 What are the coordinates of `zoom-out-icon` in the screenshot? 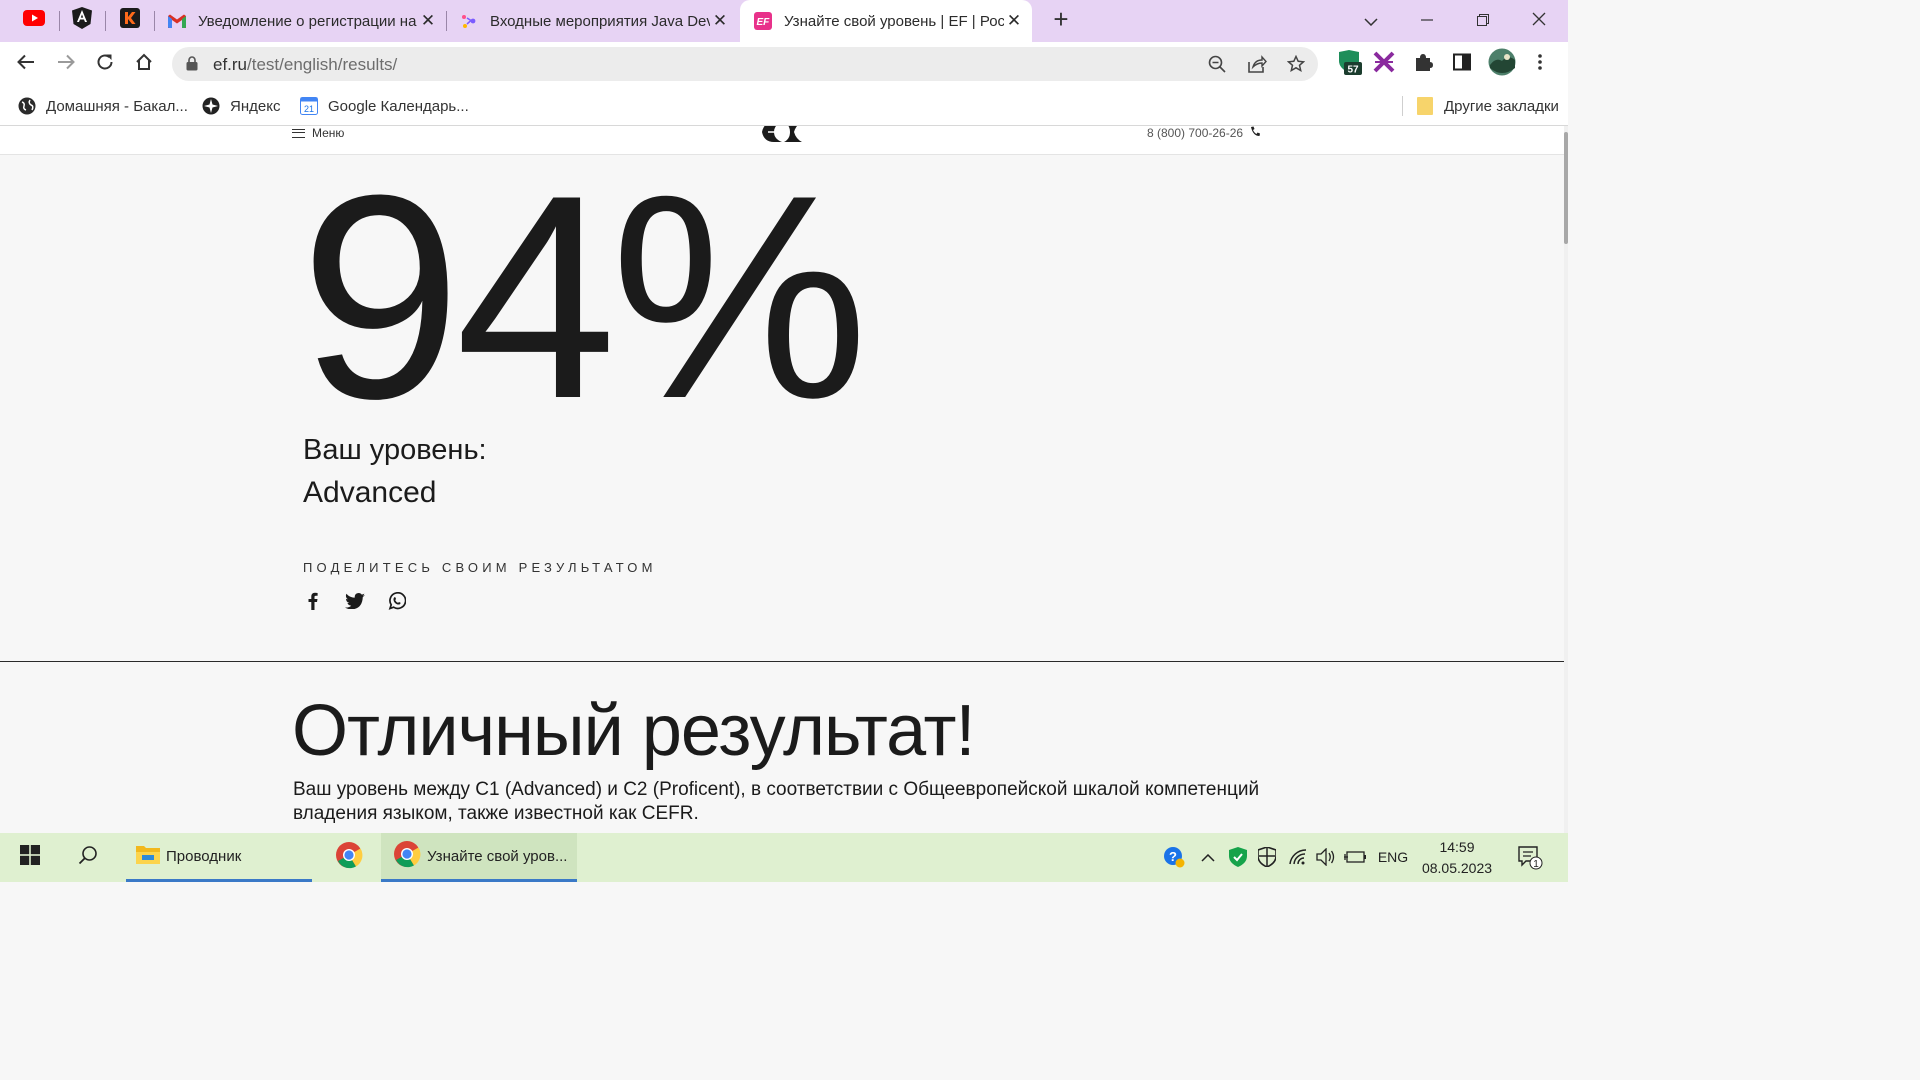 It's located at (1217, 64).